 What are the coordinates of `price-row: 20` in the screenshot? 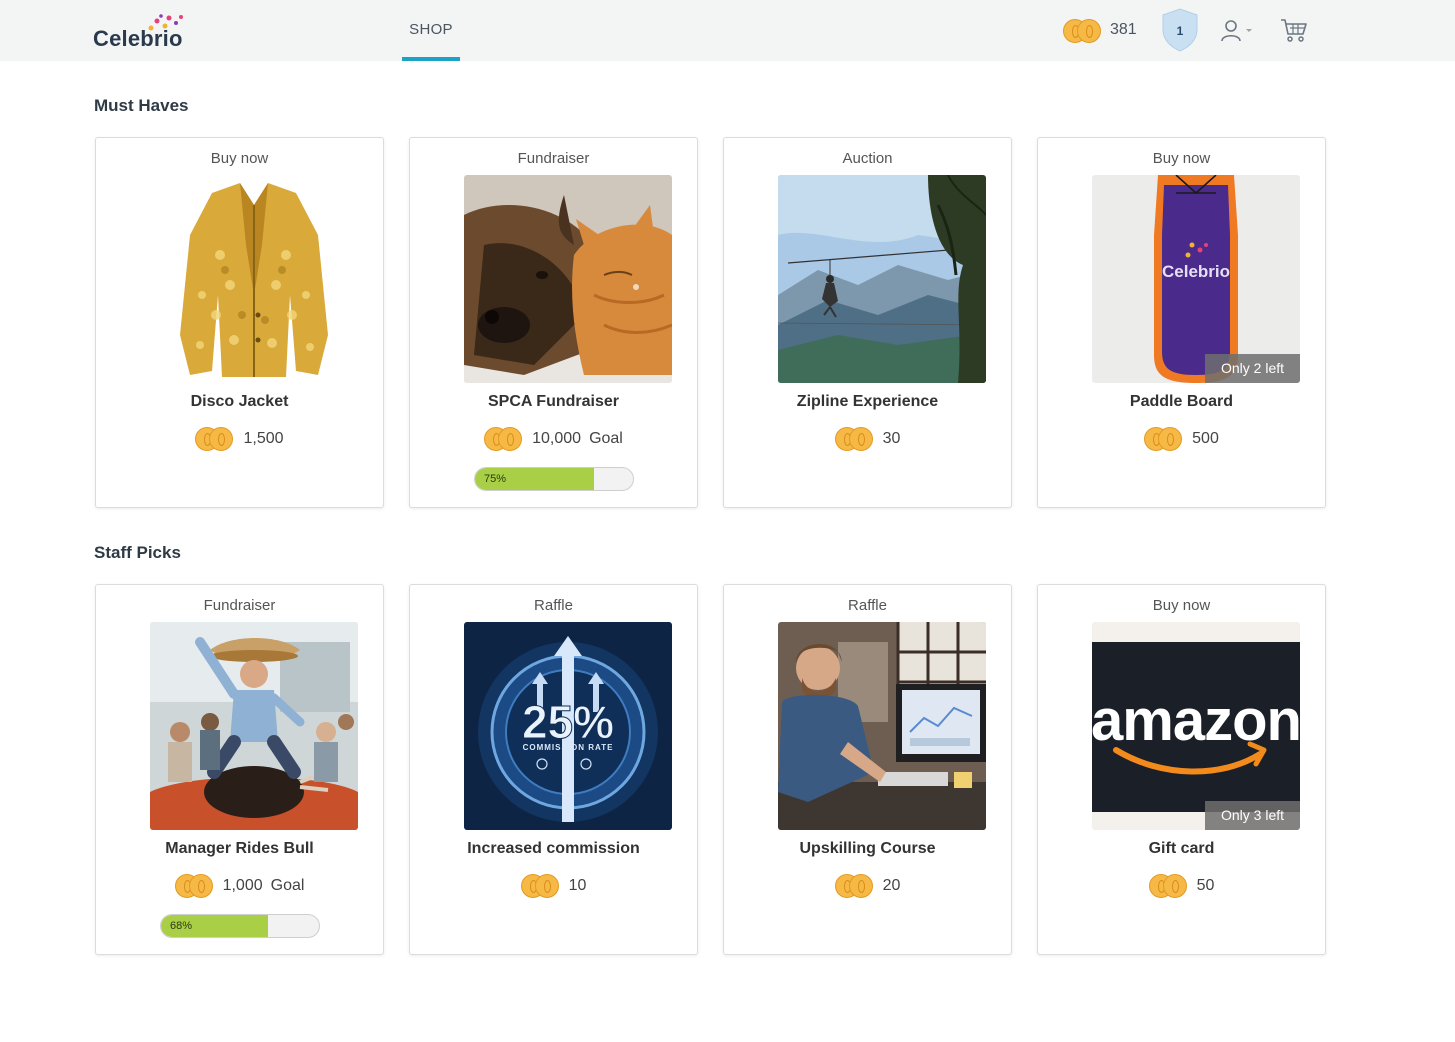 It's located at (867, 886).